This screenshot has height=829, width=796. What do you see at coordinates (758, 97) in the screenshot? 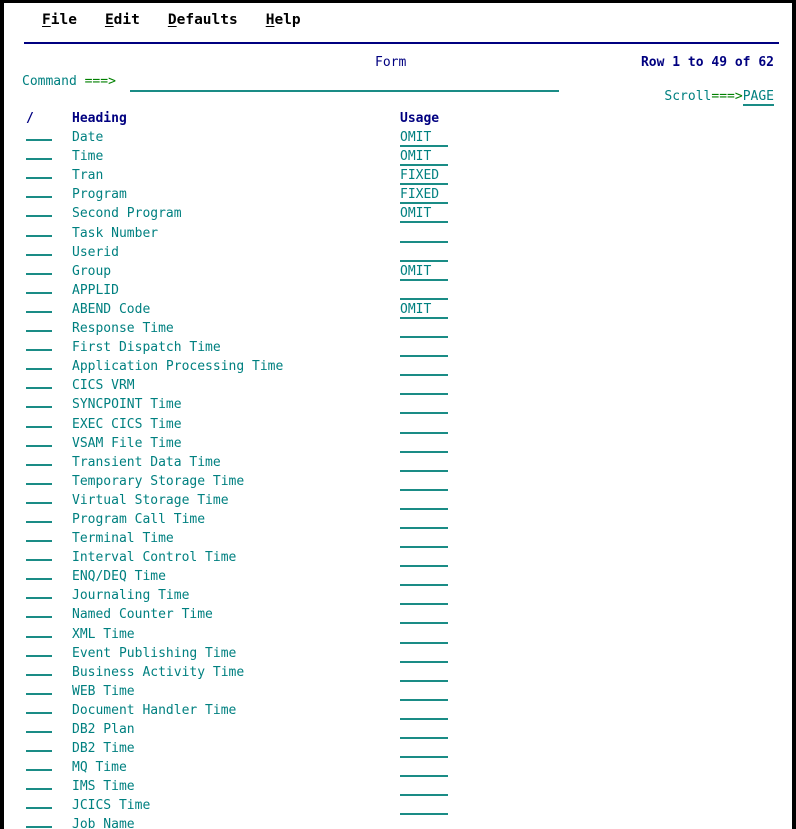
I see `scroll-value-field: PAGE` at bounding box center [758, 97].